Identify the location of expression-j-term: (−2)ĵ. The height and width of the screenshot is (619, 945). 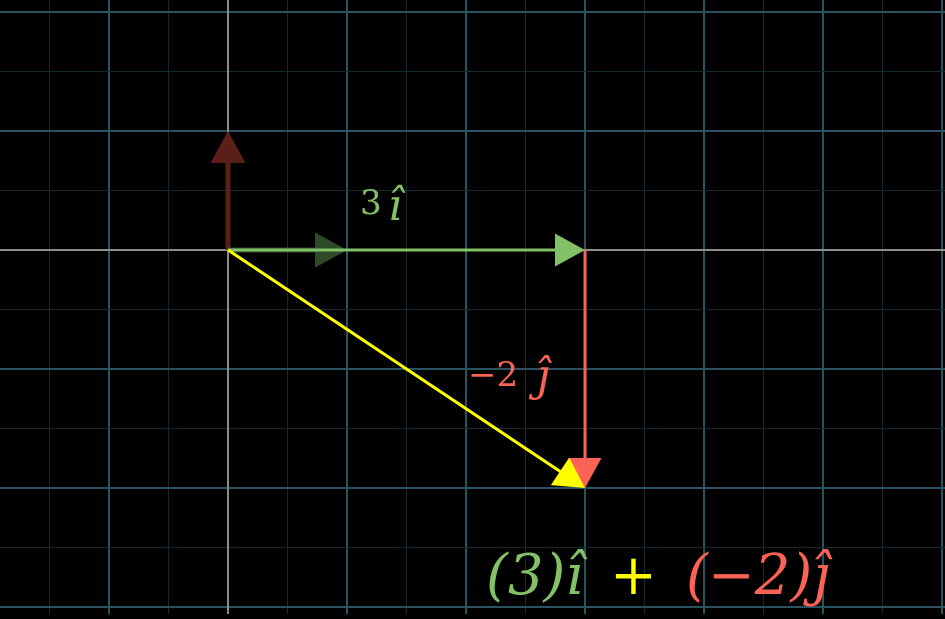
(759, 575).